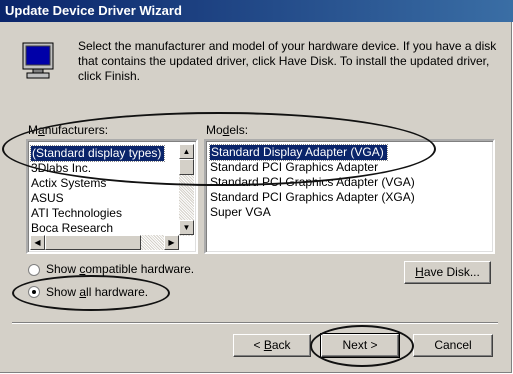  What do you see at coordinates (34, 270) in the screenshot?
I see `show-compatible-radio` at bounding box center [34, 270].